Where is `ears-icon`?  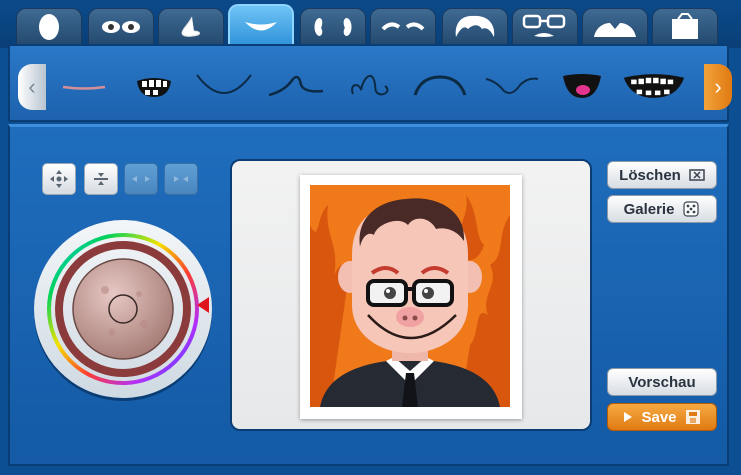
ears-icon is located at coordinates (333, 27).